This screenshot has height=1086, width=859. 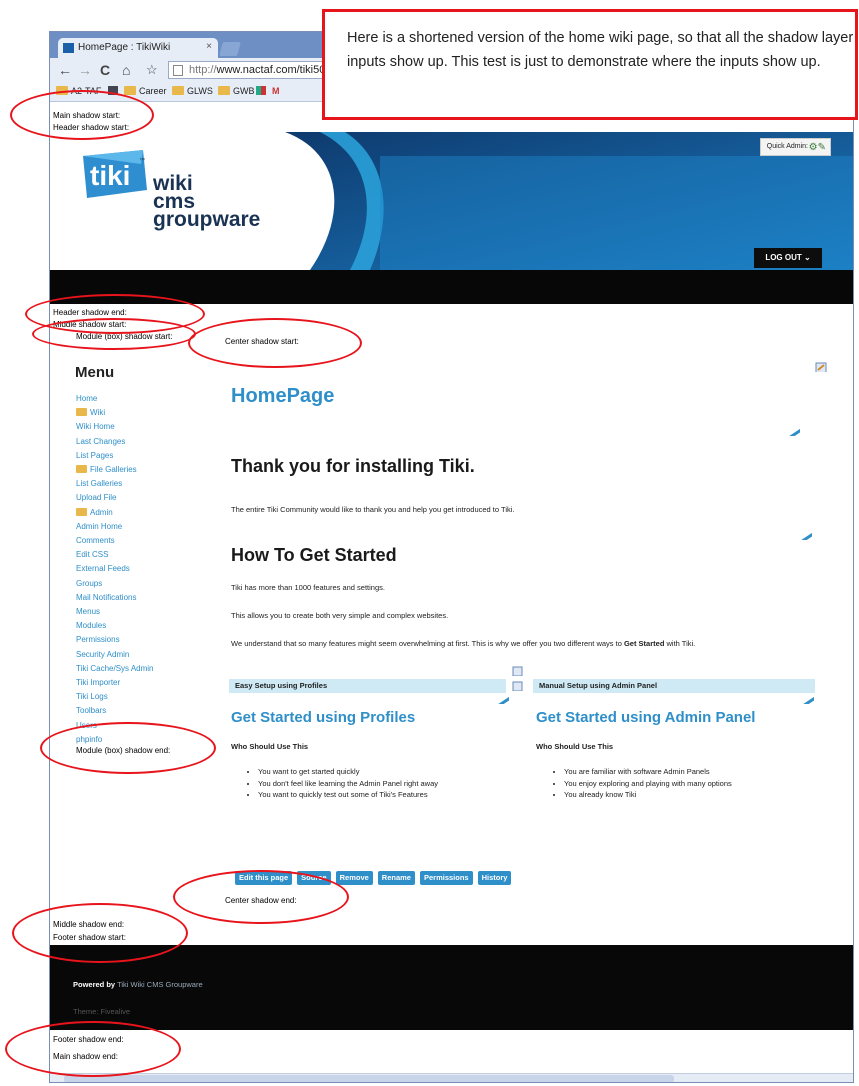 I want to click on menu-item-label: Last Changes, so click(x=101, y=441).